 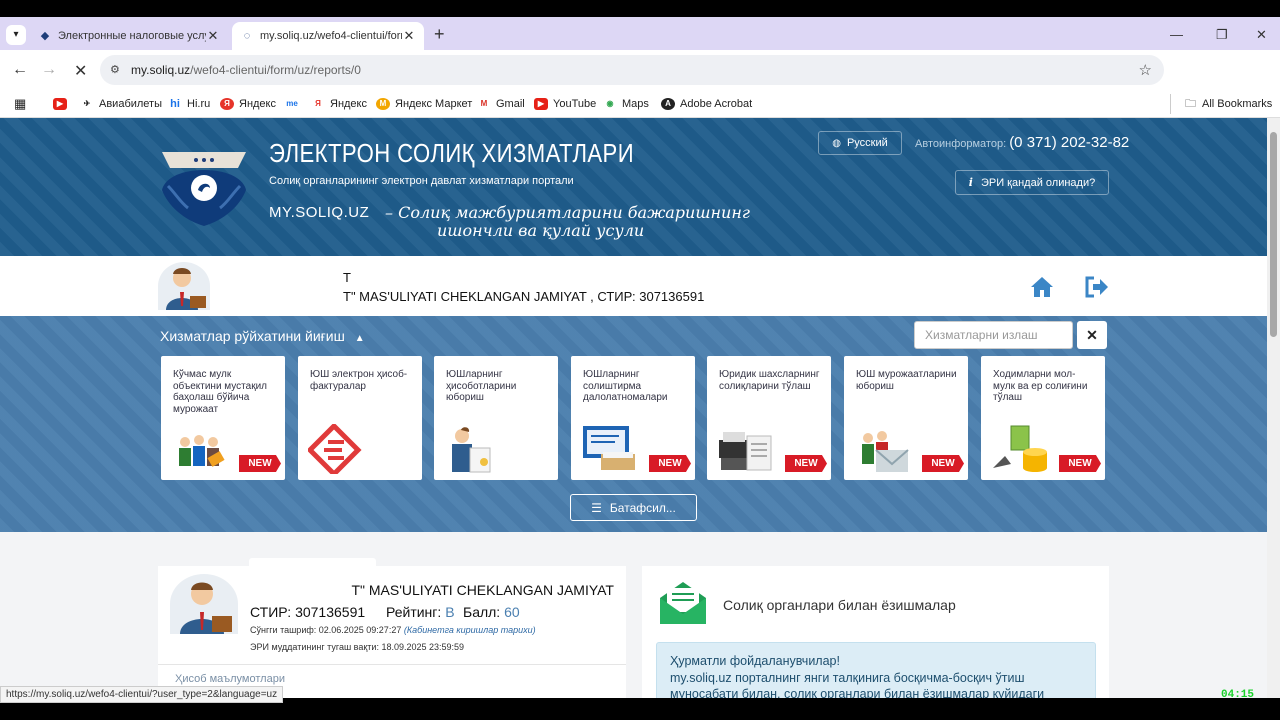 What do you see at coordinates (626, 104) in the screenshot?
I see `bookmark-maps: ◉ Maps` at bounding box center [626, 104].